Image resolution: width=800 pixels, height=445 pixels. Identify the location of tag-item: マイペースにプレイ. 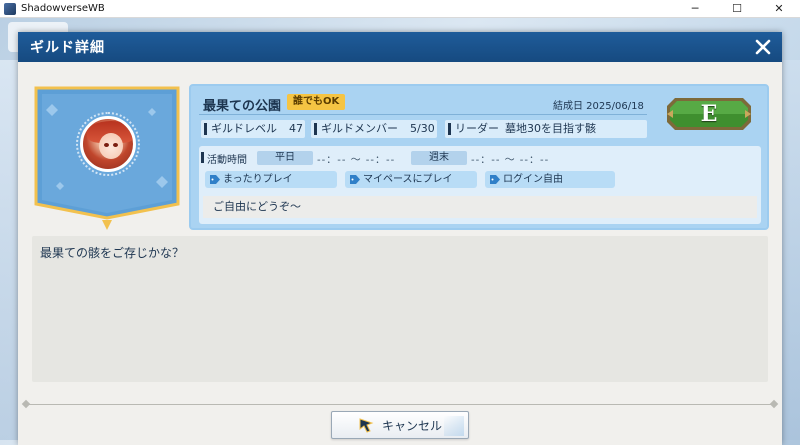
(411, 179).